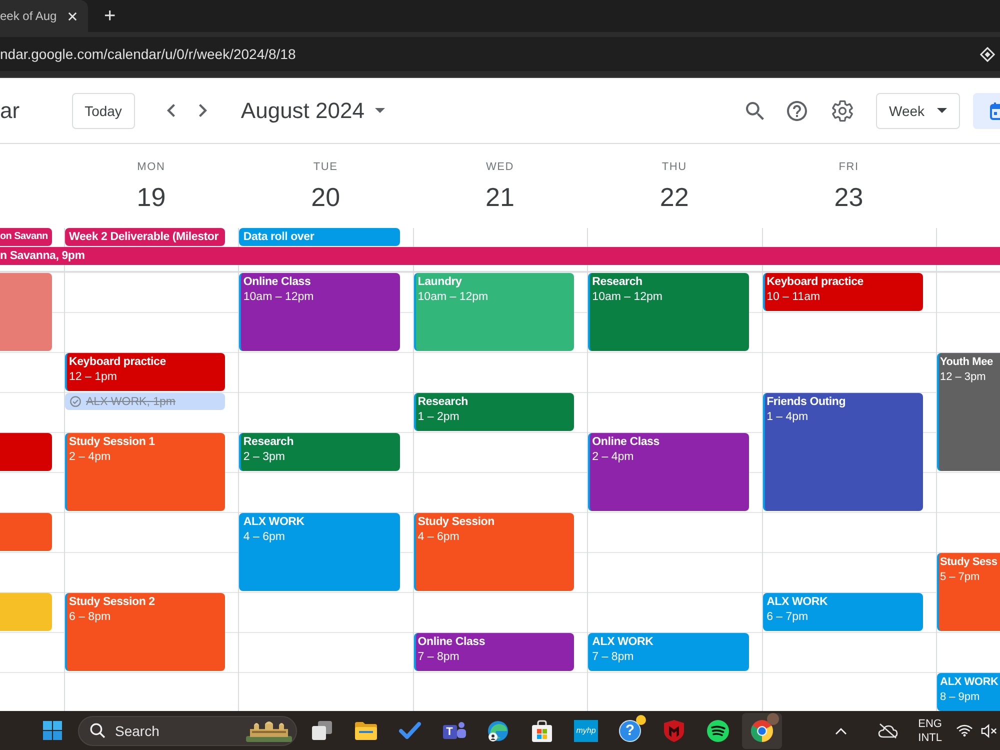  What do you see at coordinates (842, 111) in the screenshot?
I see `settings-icon` at bounding box center [842, 111].